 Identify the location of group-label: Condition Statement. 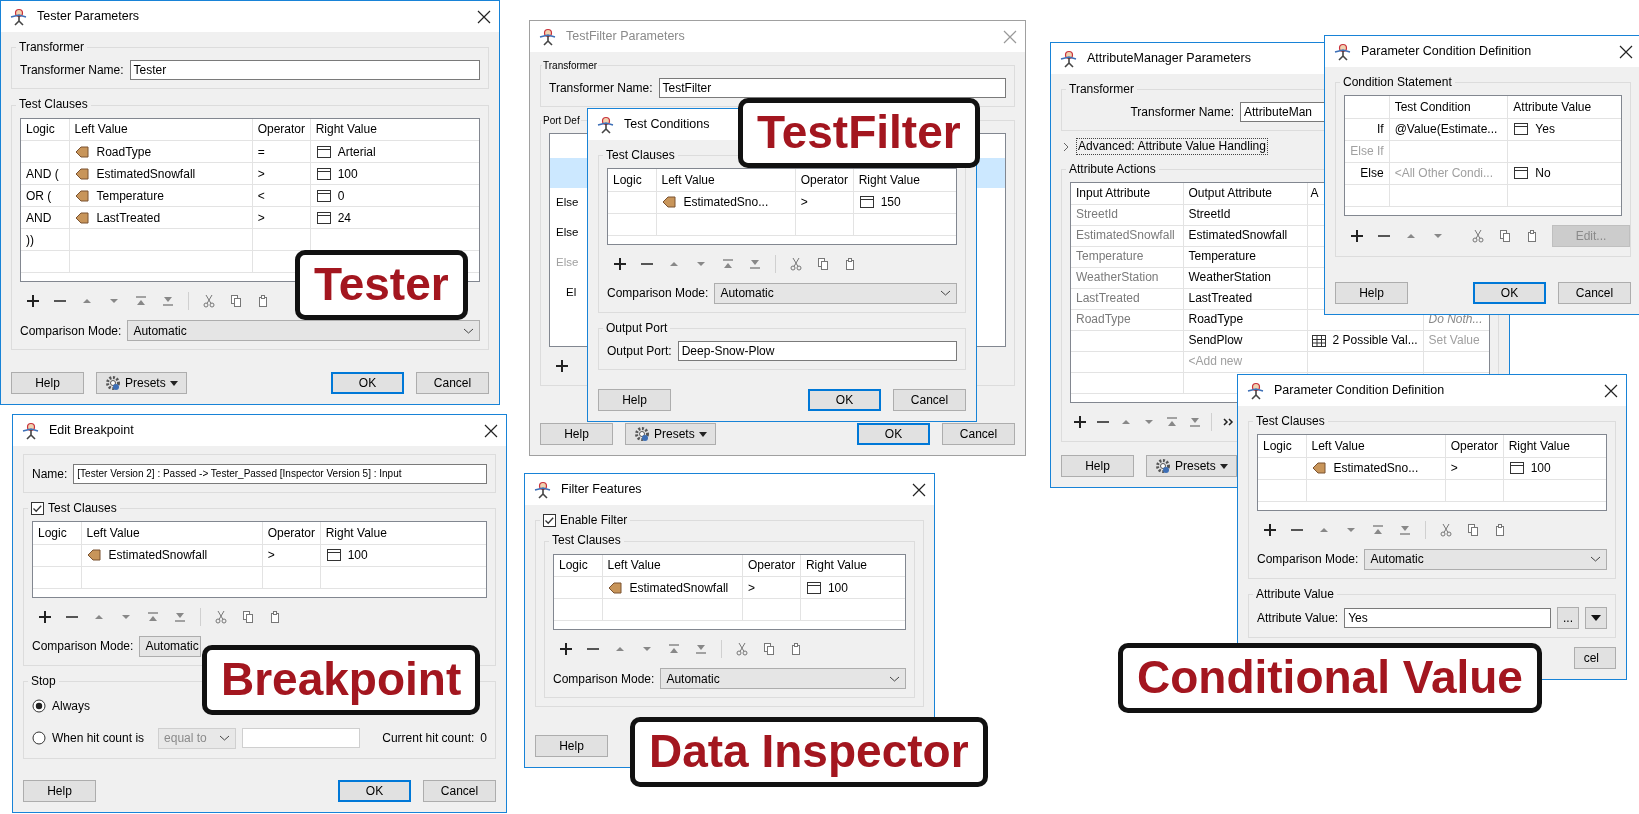
(1397, 82).